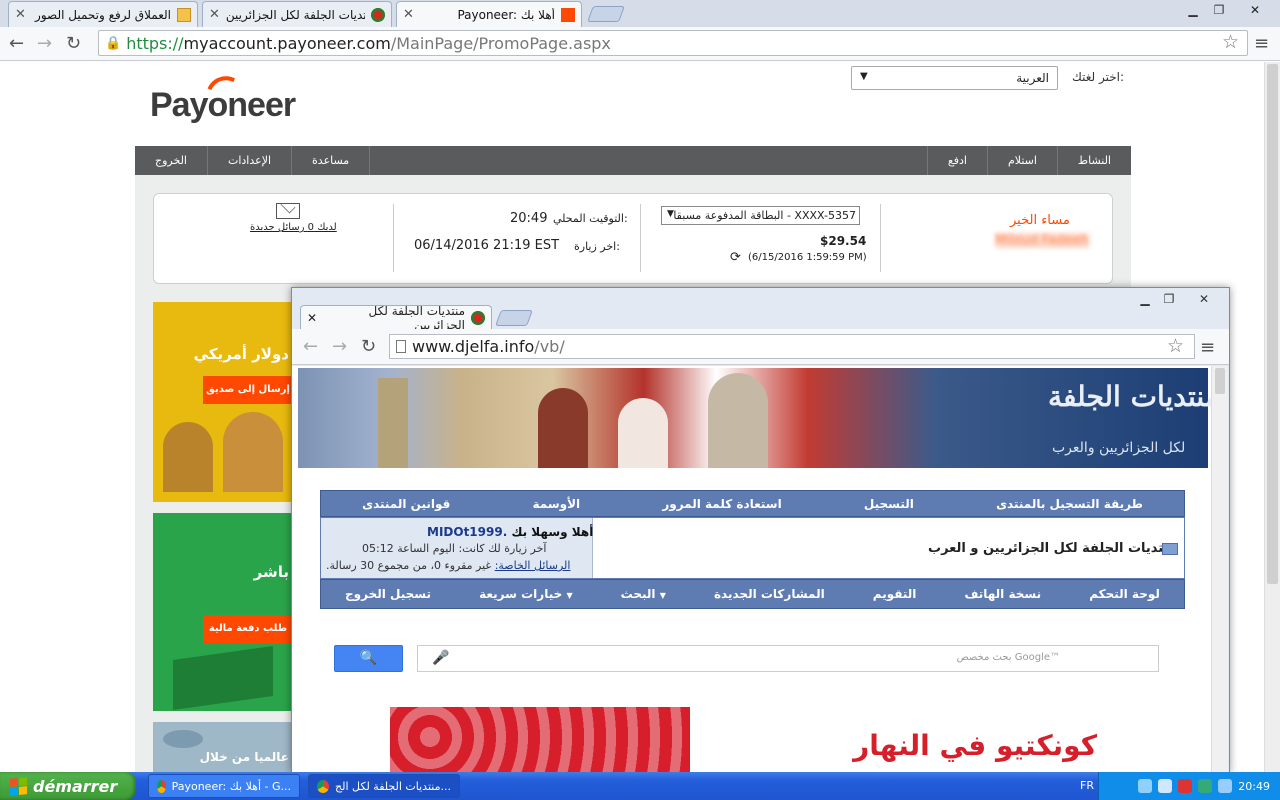 The width and height of the screenshot is (1280, 800). Describe the element at coordinates (545, 740) in the screenshot. I see `phone-pattern-image` at that location.